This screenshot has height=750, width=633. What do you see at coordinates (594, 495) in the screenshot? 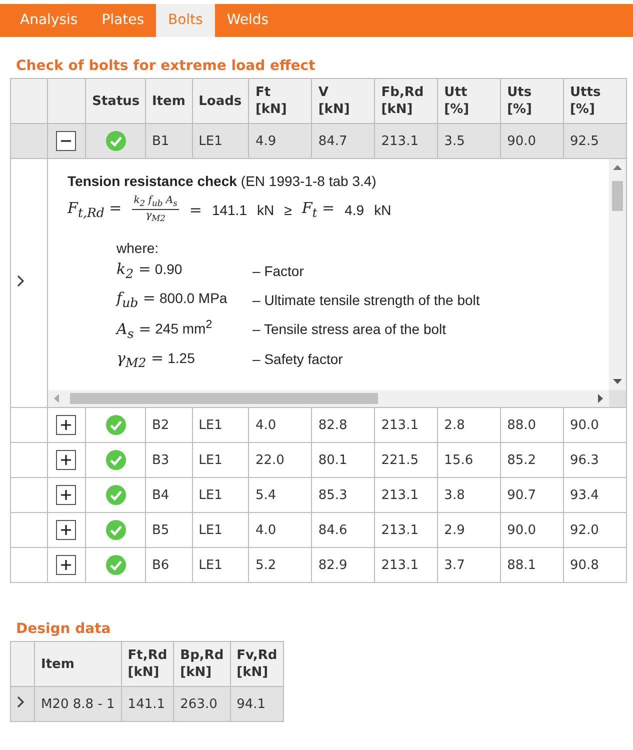
I see `table-cell: 93.4` at bounding box center [594, 495].